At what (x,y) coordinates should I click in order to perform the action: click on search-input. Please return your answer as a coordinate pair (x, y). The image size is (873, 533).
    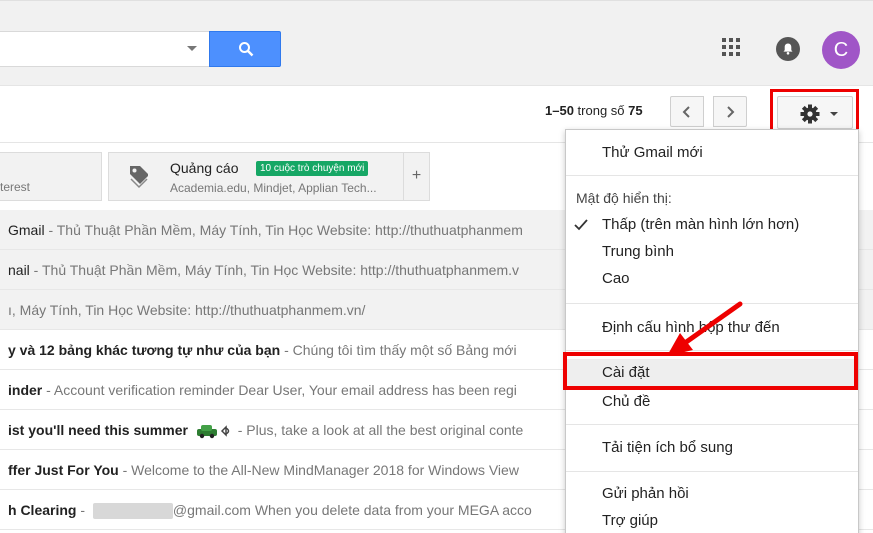
    Looking at the image, I should click on (105, 49).